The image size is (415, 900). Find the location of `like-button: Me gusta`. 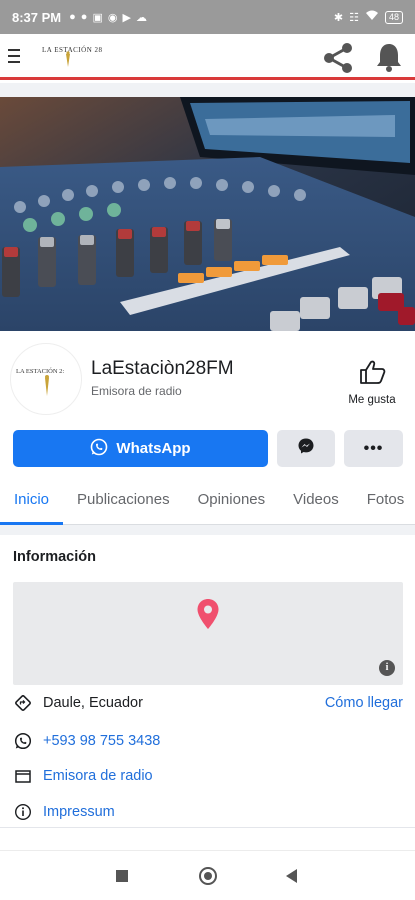

like-button: Me gusta is located at coordinates (372, 382).